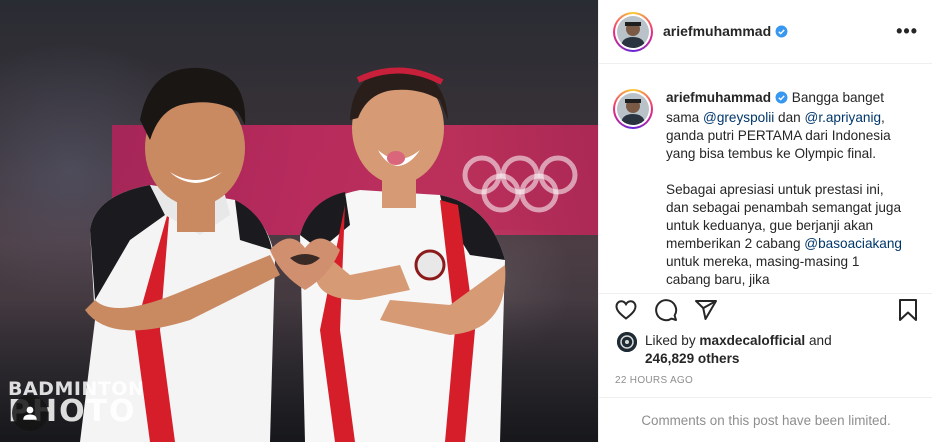  Describe the element at coordinates (30, 413) in the screenshot. I see `tag-people-icon` at that location.